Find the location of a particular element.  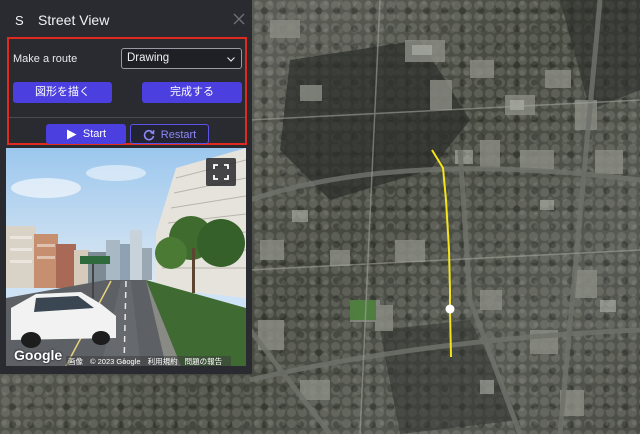

play-icon is located at coordinates (71, 134).